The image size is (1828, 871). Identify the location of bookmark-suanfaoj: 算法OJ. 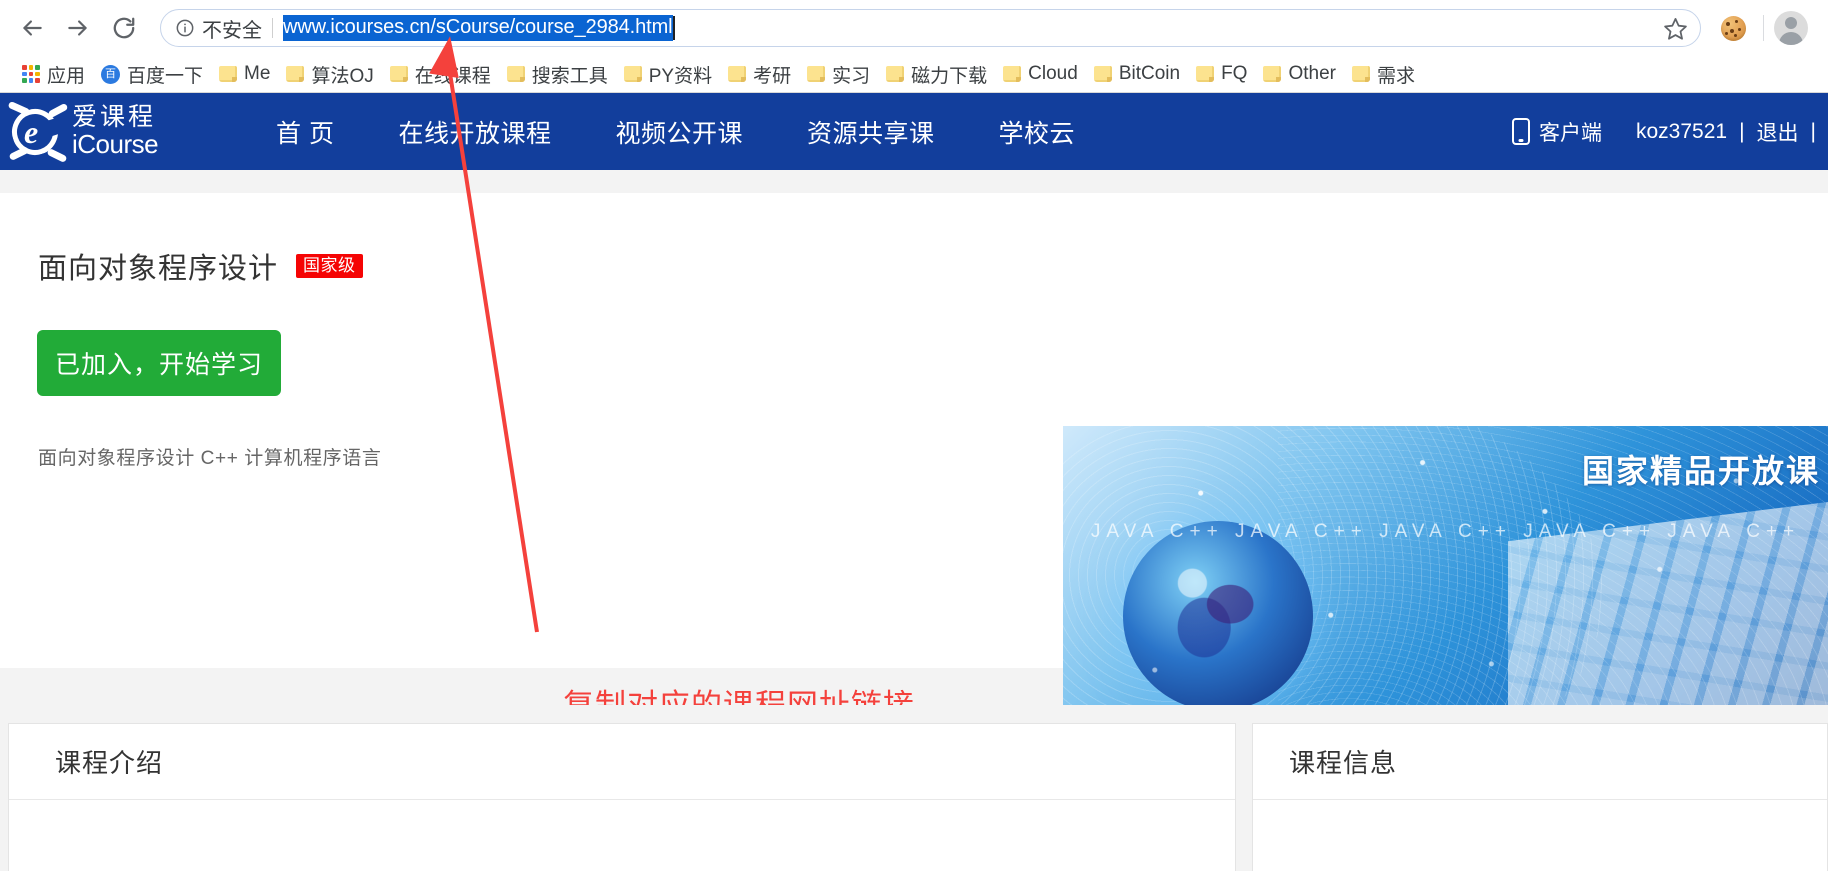
(329, 74).